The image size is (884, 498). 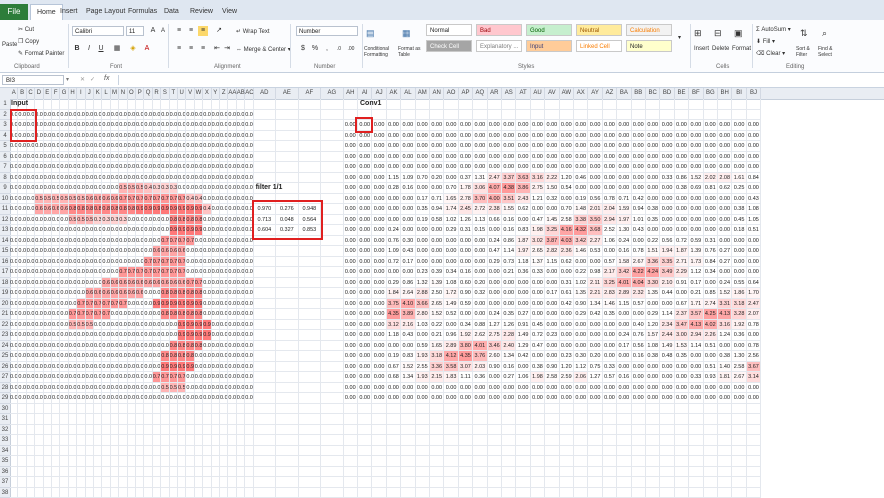 What do you see at coordinates (653, 219) in the screenshot?
I see `cell: 0.35` at bounding box center [653, 219].